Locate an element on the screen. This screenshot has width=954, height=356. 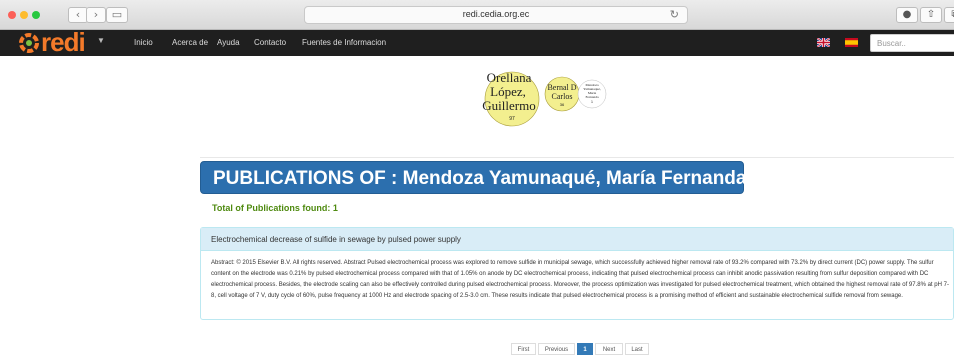
nav-inicio: Inicio is located at coordinates (143, 42).